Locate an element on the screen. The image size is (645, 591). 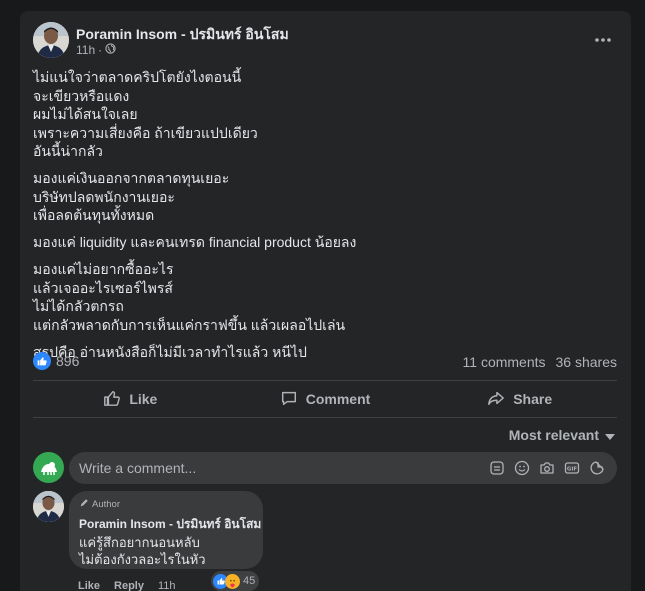
author-avatar is located at coordinates (51, 40).